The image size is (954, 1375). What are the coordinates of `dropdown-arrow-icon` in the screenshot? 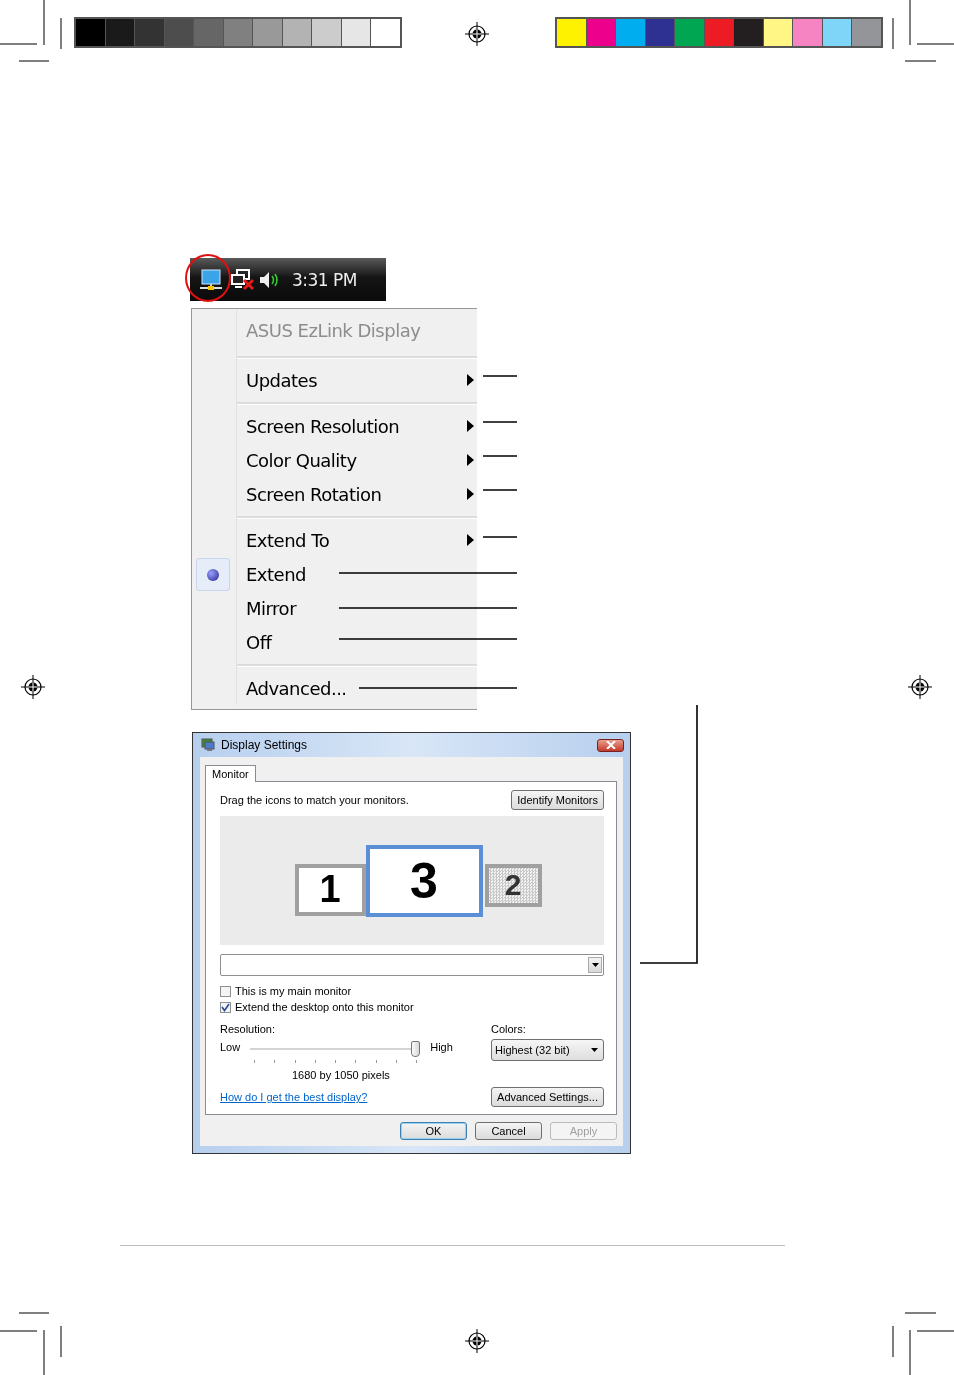 It's located at (594, 1050).